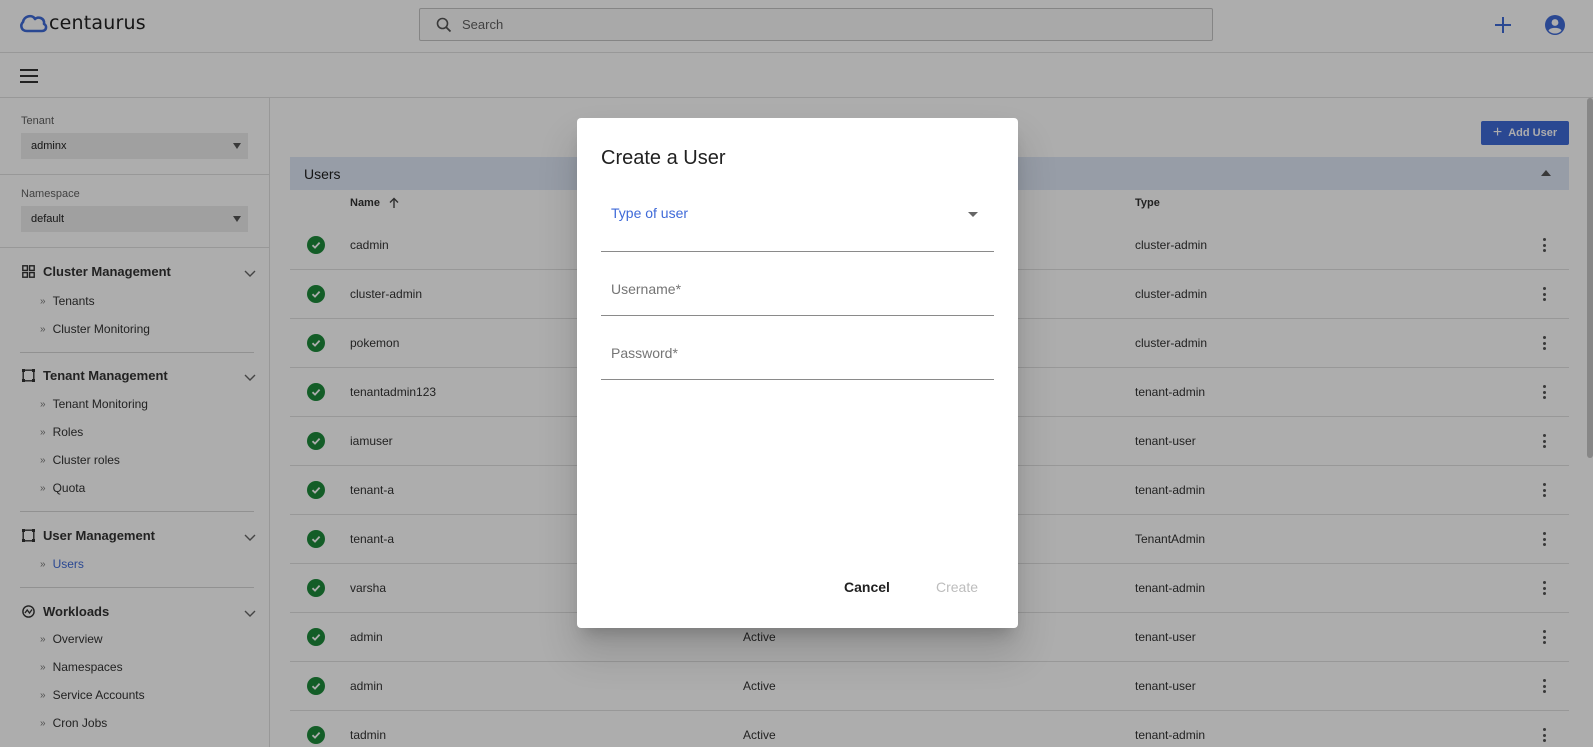  Describe the element at coordinates (867, 587) in the screenshot. I see `cancel-button: Cancel` at that location.